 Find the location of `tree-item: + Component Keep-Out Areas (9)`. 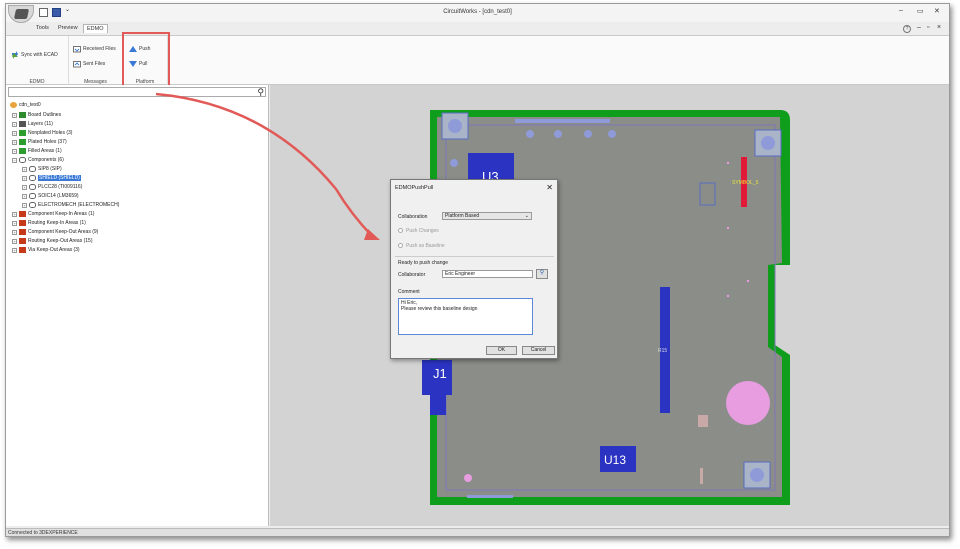

tree-item: + Component Keep-Out Areas (9) is located at coordinates (55, 232).